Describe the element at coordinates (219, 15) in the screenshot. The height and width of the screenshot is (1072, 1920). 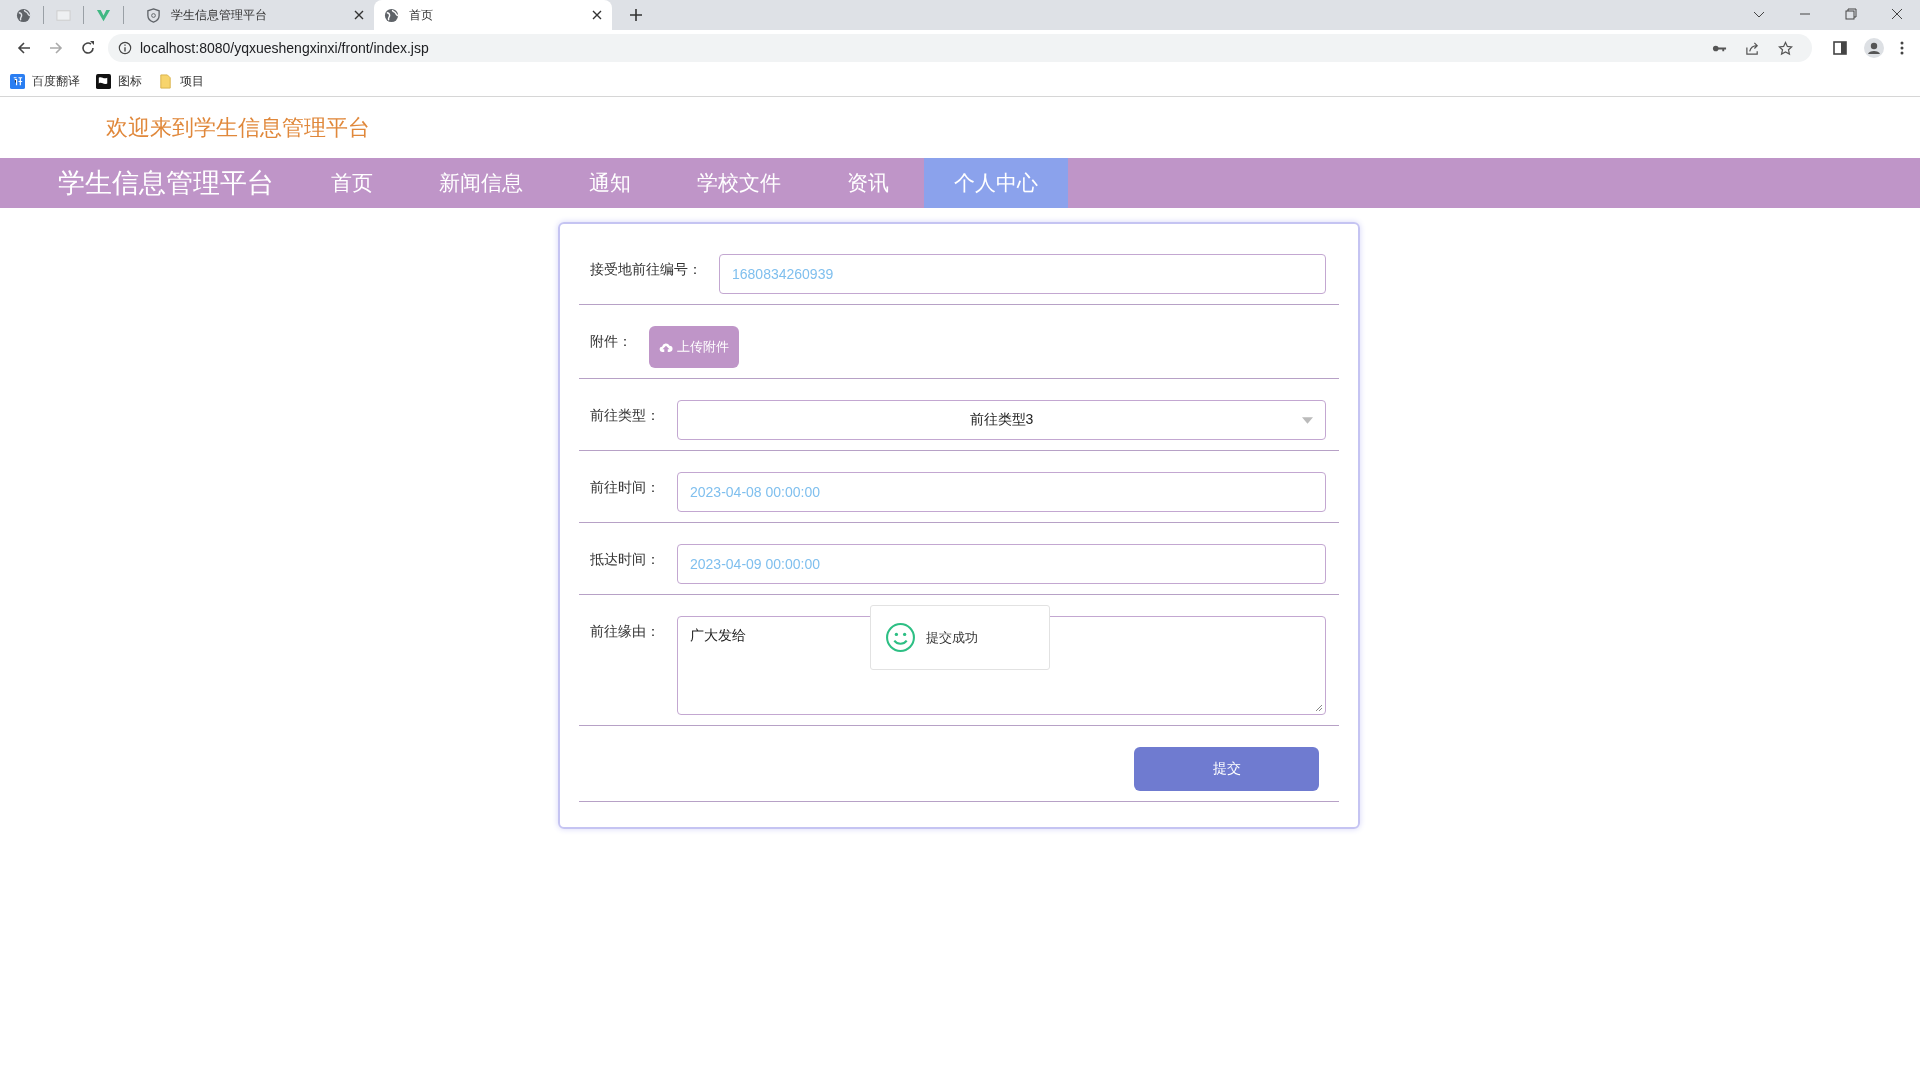
I see `tab-title: 学生信息管理平台` at that location.